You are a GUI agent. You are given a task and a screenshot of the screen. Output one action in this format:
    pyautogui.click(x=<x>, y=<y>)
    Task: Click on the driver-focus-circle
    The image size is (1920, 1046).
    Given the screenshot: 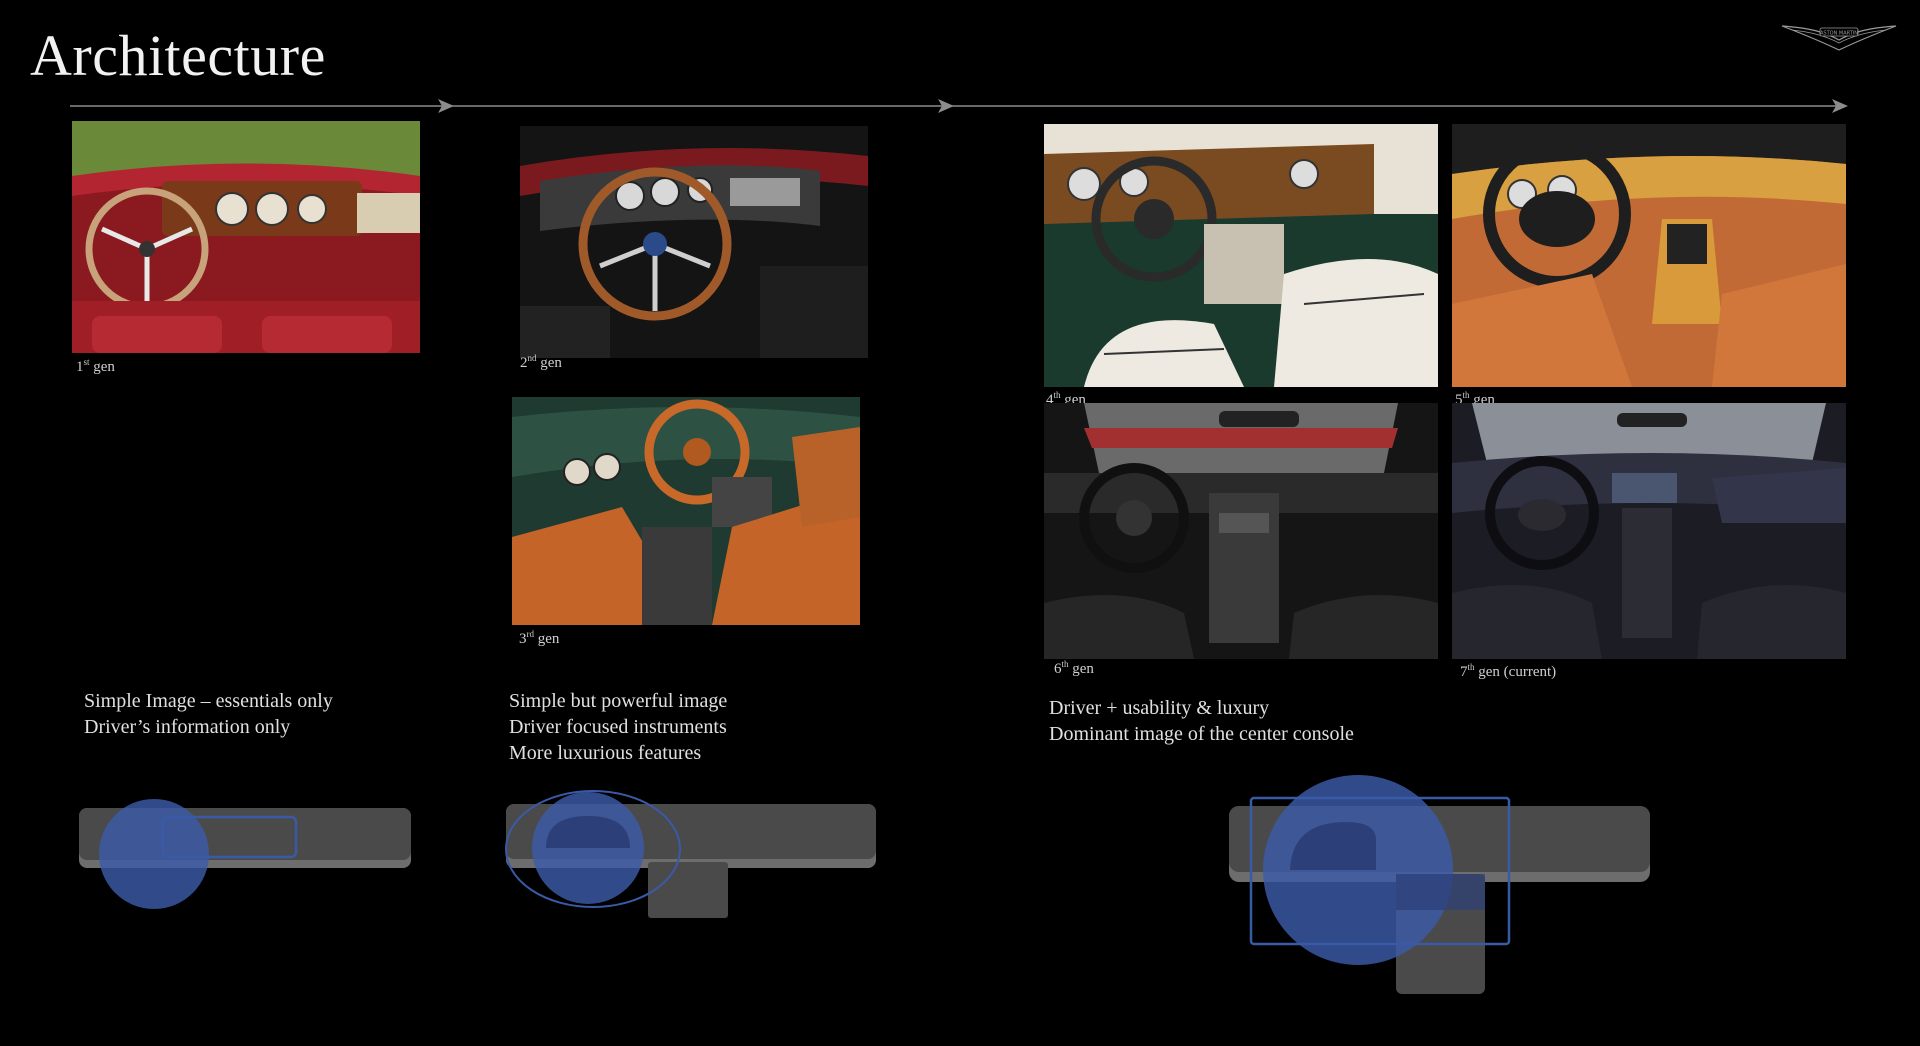 What is the action you would take?
    pyautogui.click(x=154, y=854)
    